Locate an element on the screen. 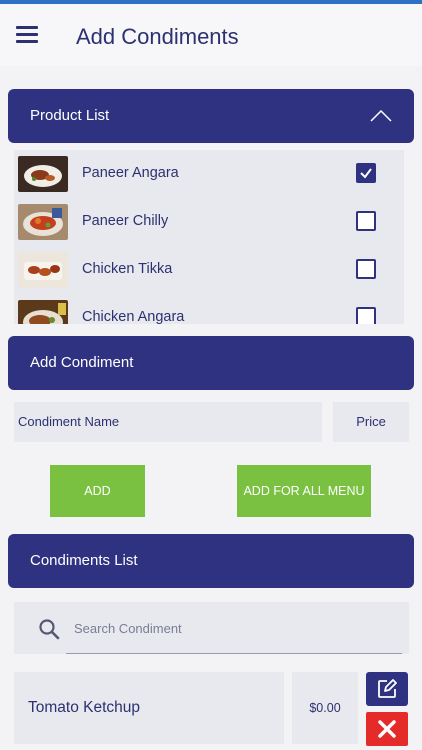 The width and height of the screenshot is (422, 750). product-row: Chicken Angara is located at coordinates (209, 309).